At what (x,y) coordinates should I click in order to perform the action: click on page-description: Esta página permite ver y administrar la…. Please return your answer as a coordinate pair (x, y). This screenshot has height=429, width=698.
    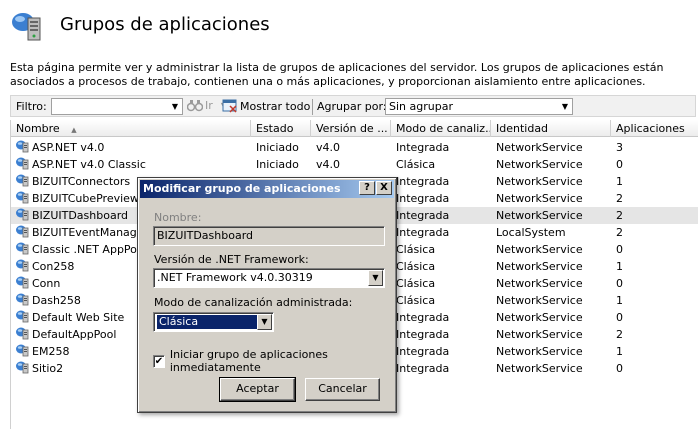
    Looking at the image, I should click on (337, 74).